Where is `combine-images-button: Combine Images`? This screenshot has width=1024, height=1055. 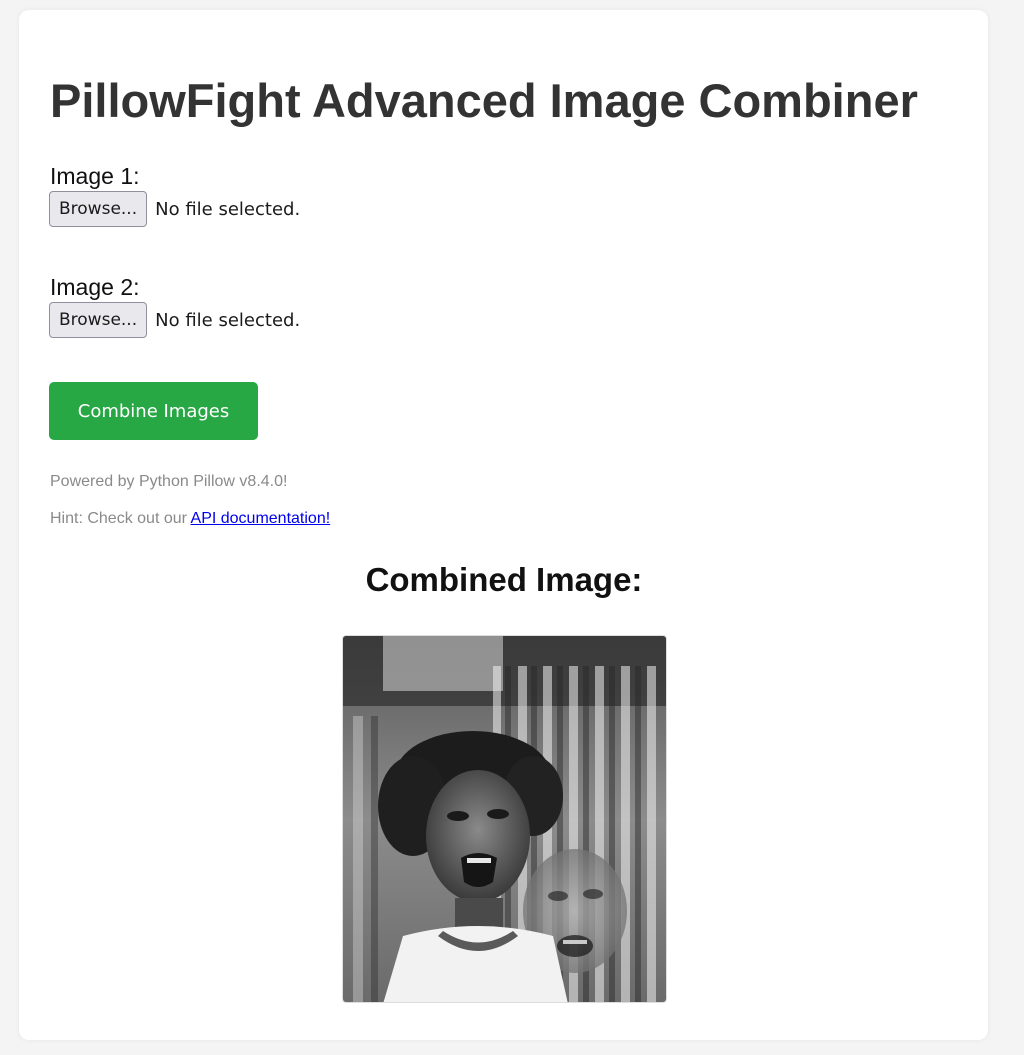 combine-images-button: Combine Images is located at coordinates (153, 411).